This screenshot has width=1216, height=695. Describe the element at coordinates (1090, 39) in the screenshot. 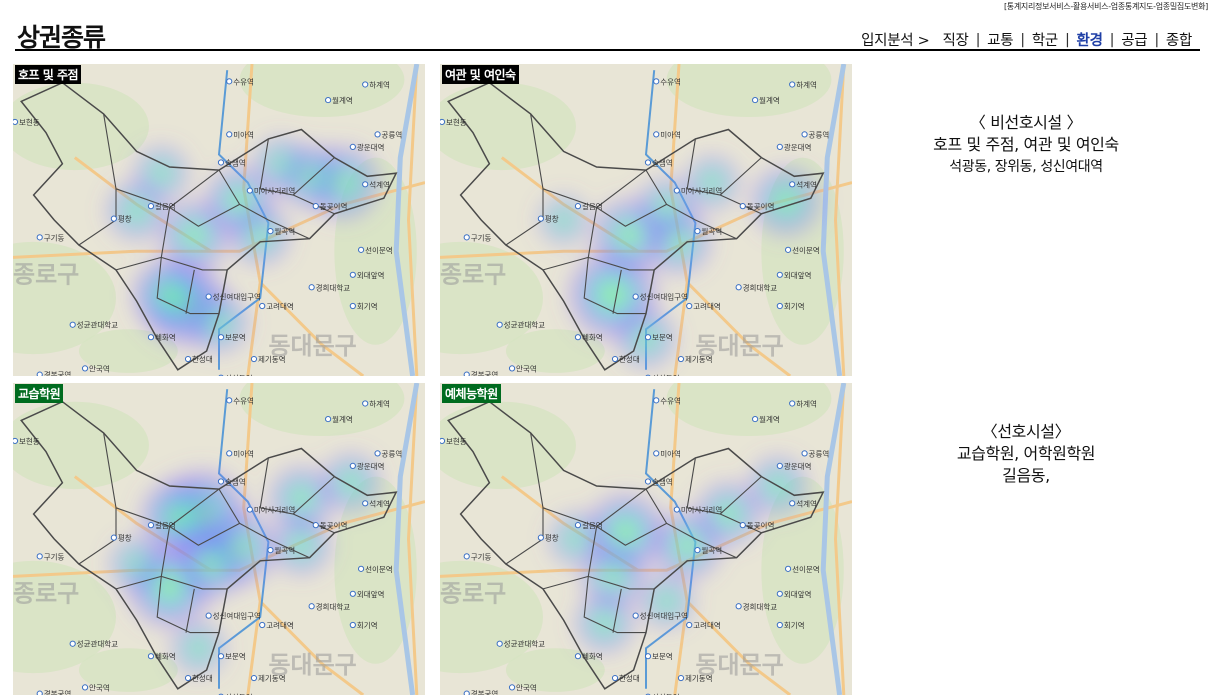

I see `nav-item-environment: 환경` at that location.